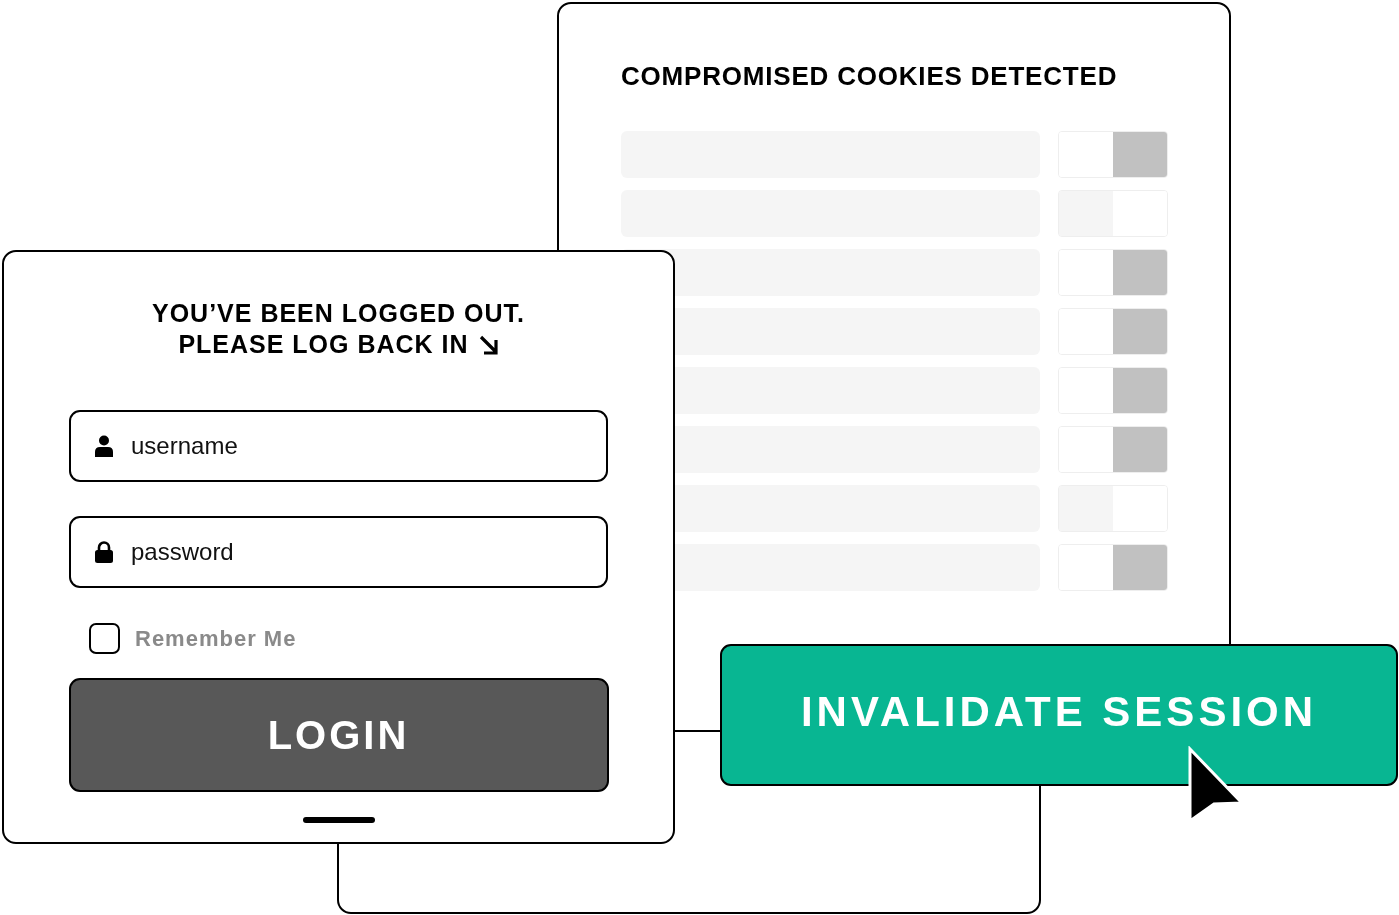 Image resolution: width=1399 pixels, height=915 pixels. What do you see at coordinates (104, 638) in the screenshot?
I see `checkbox` at bounding box center [104, 638].